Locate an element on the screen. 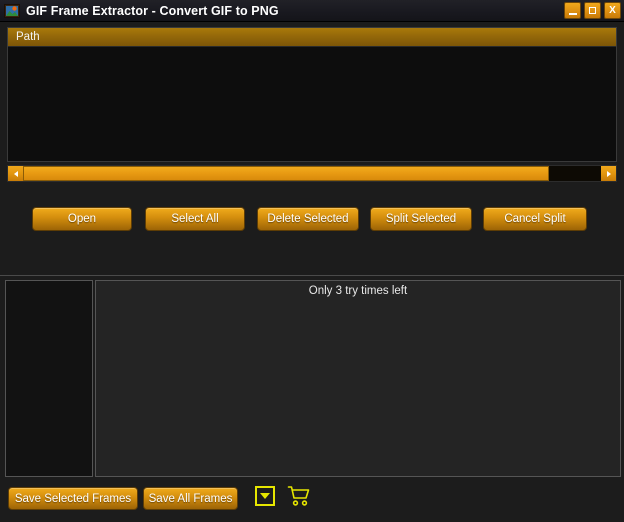  chevron-right-icon is located at coordinates (608, 173).